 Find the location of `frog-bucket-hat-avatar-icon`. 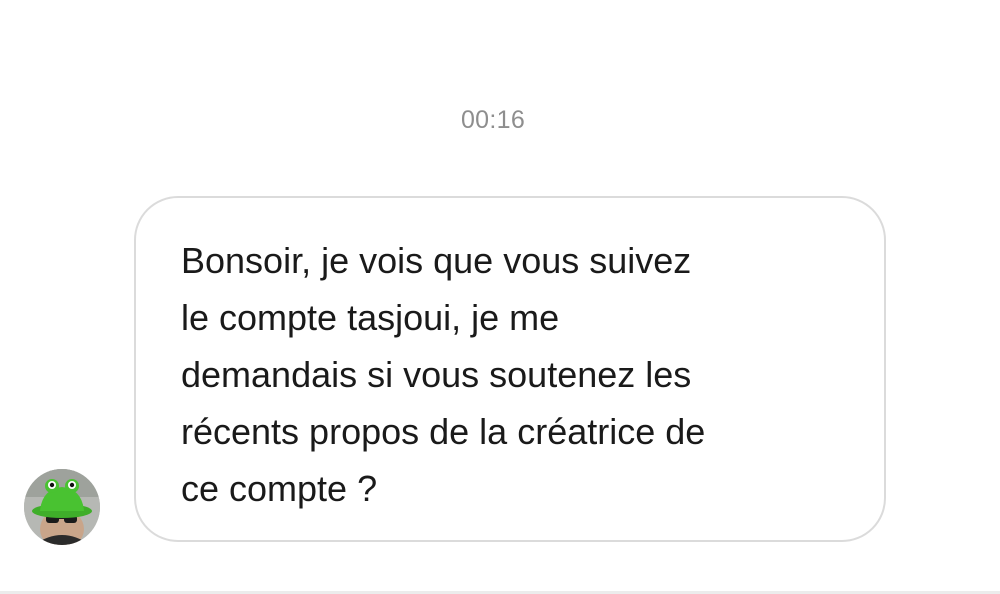

frog-bucket-hat-avatar-icon is located at coordinates (62, 507).